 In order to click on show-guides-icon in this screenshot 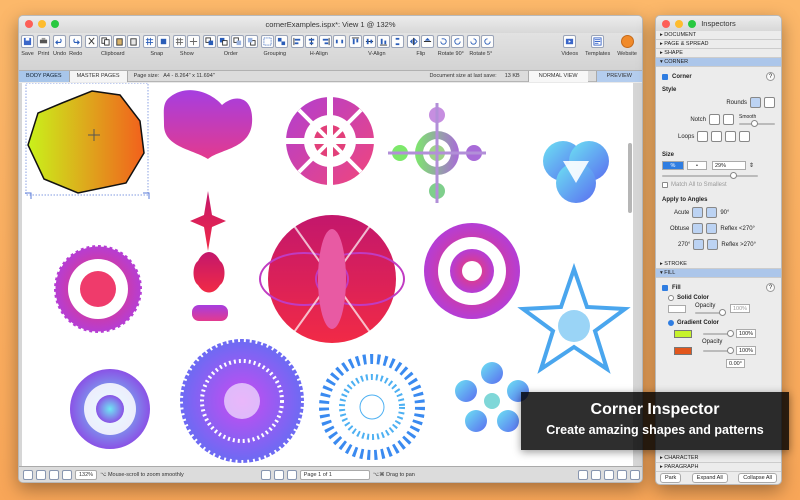, I will do `click(194, 41)`.